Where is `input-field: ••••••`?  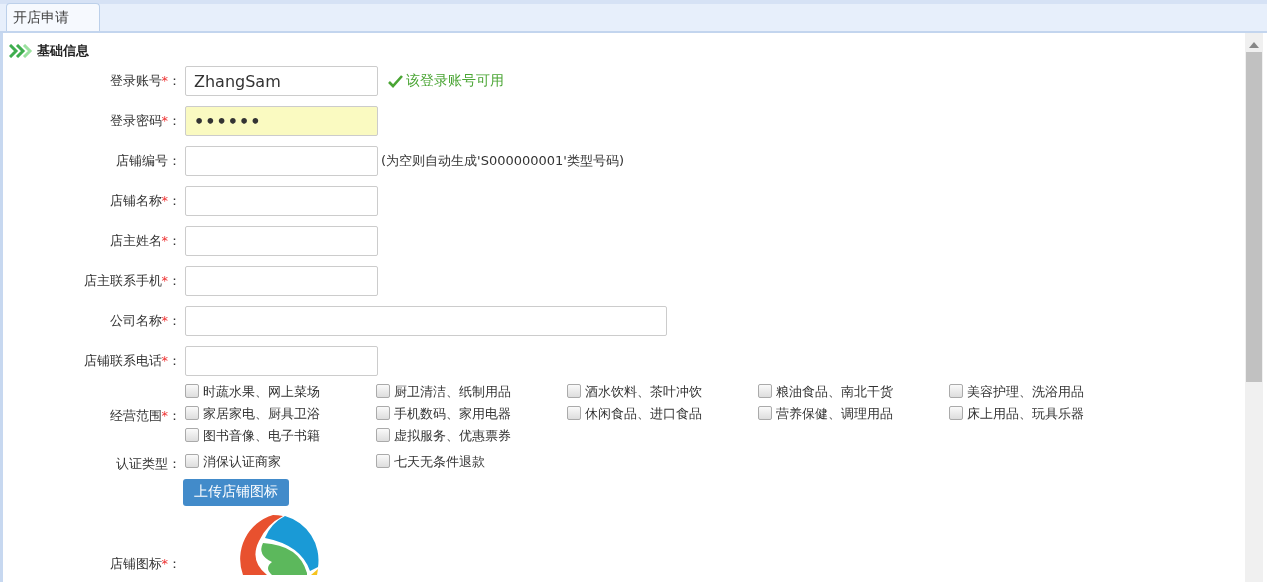
input-field: •••••• is located at coordinates (281, 121).